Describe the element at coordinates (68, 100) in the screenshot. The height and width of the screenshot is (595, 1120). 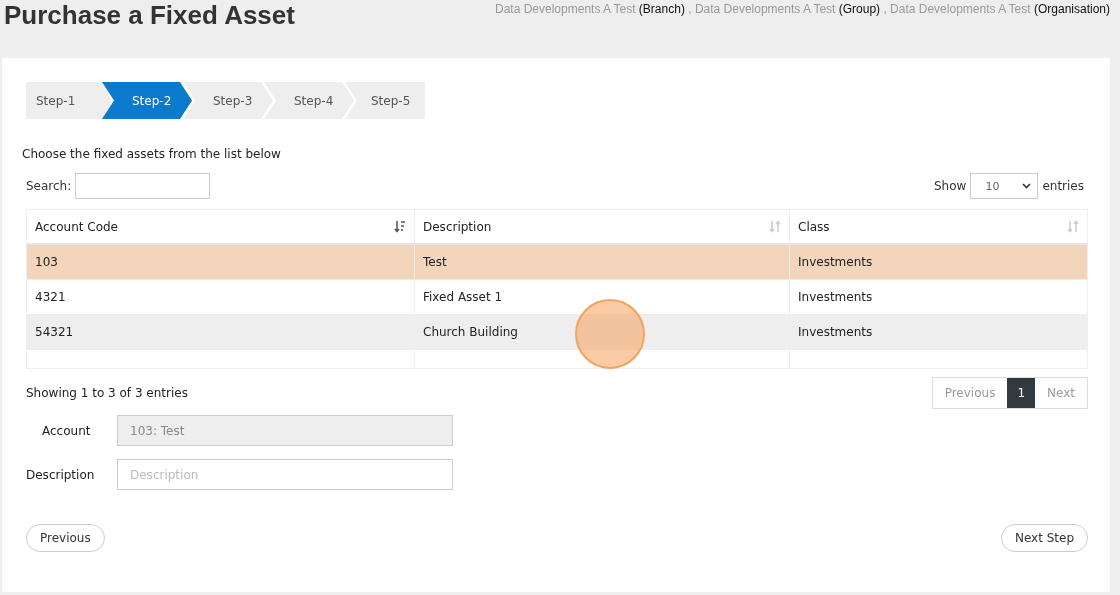
I see `step-tab: Step-1` at that location.